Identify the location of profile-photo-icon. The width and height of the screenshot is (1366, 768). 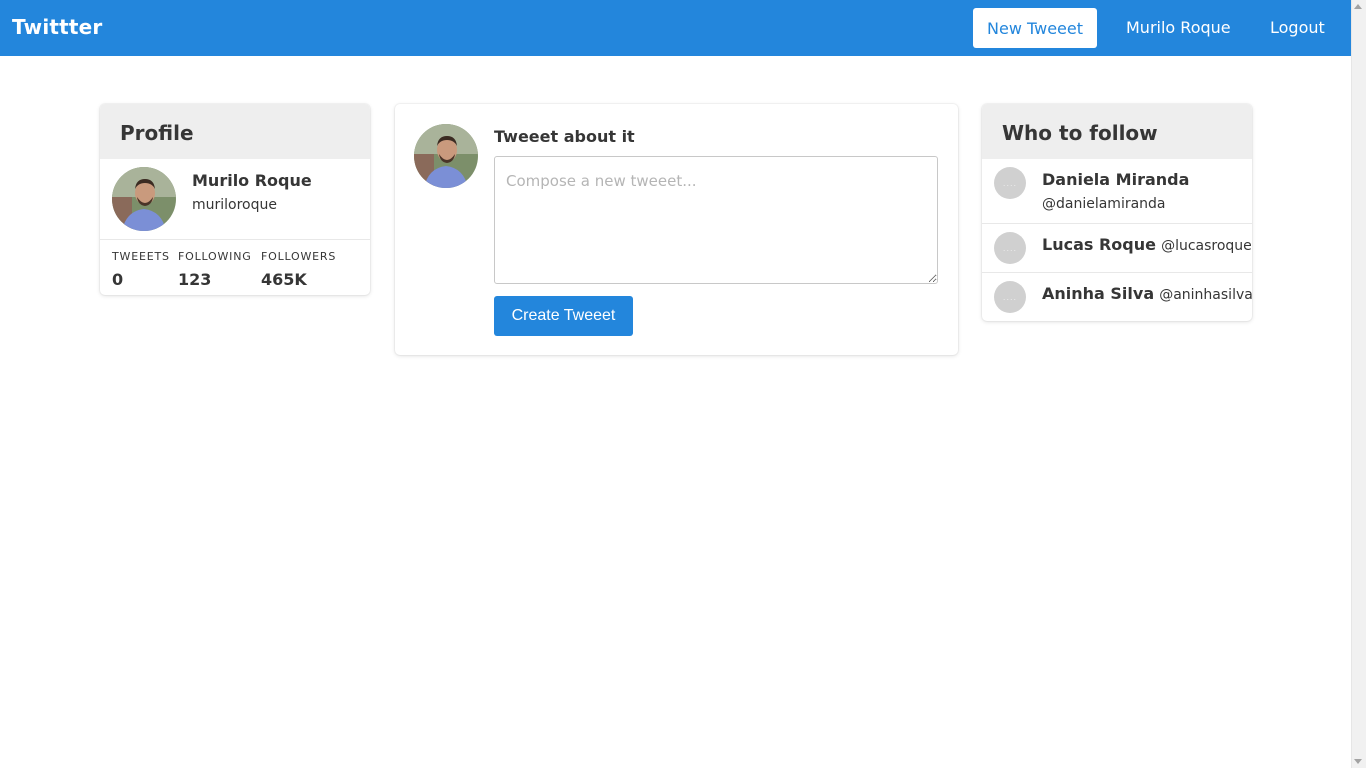
(144, 199).